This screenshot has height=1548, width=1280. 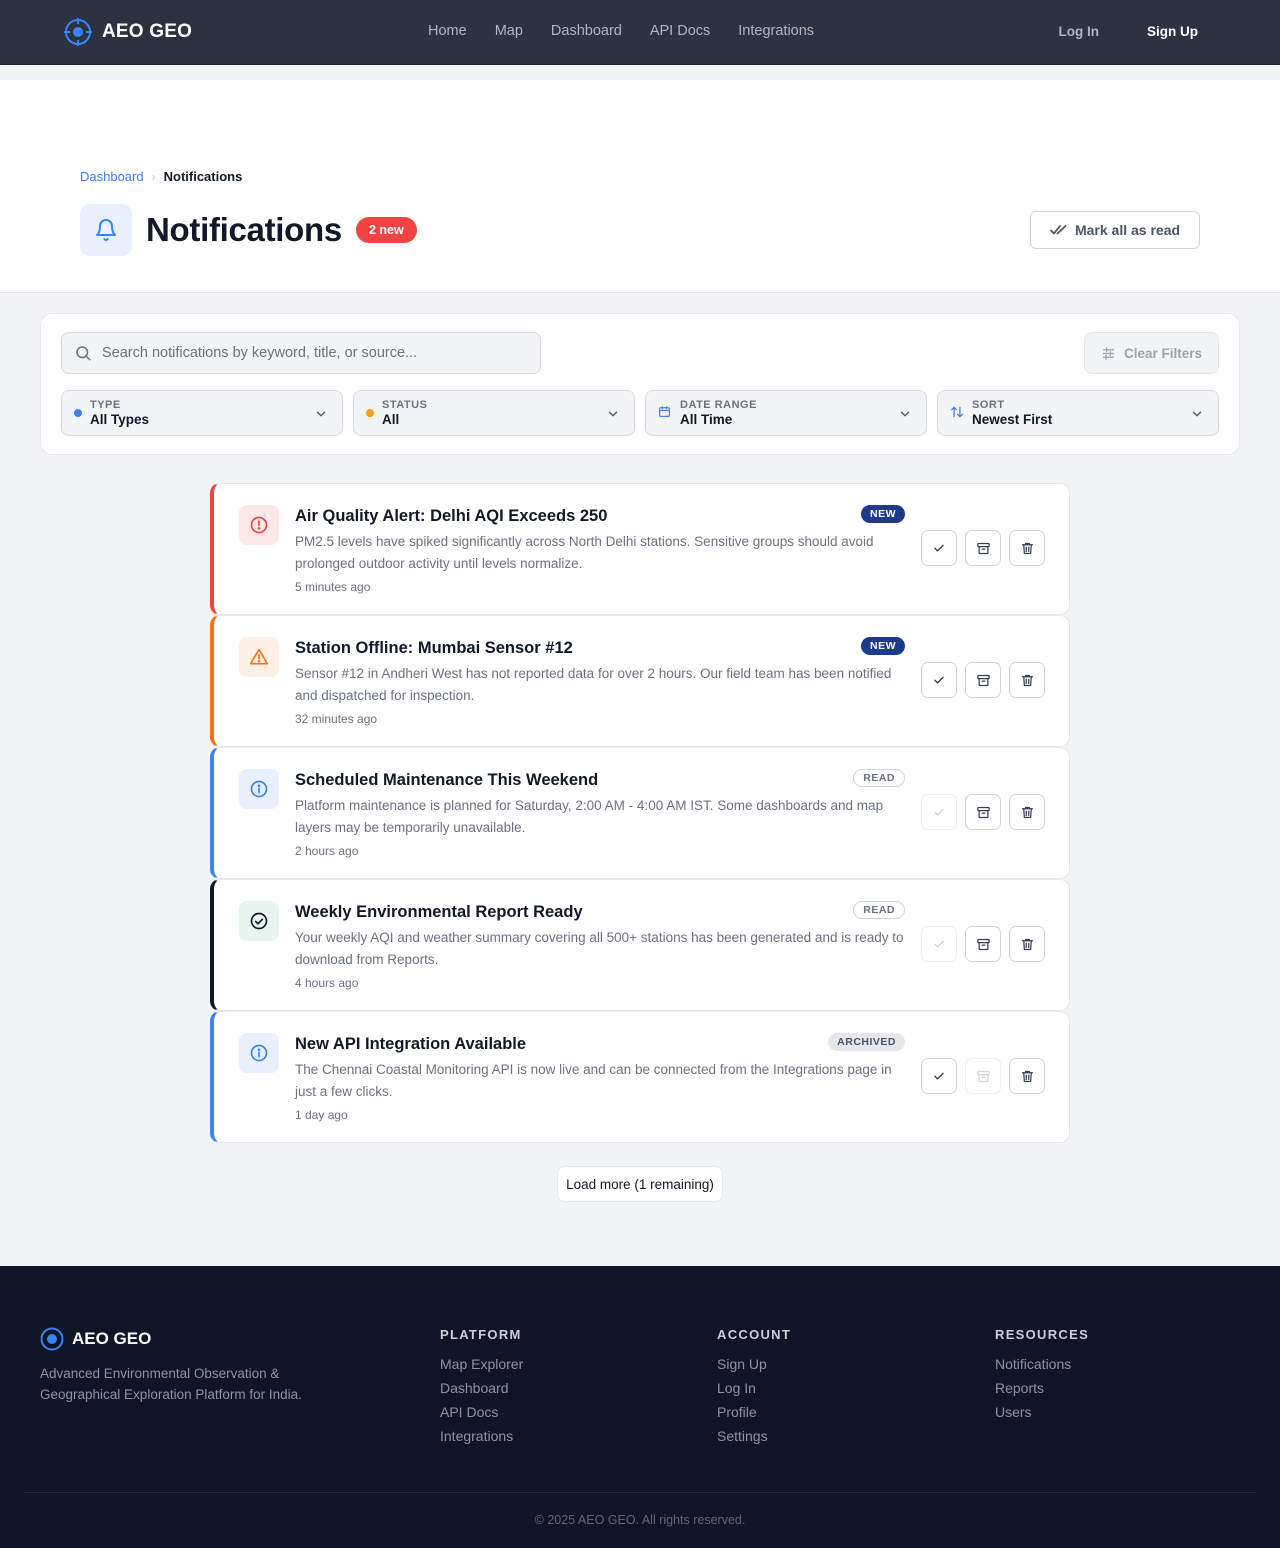 I want to click on type-filter-label: TYPE, so click(x=105, y=405).